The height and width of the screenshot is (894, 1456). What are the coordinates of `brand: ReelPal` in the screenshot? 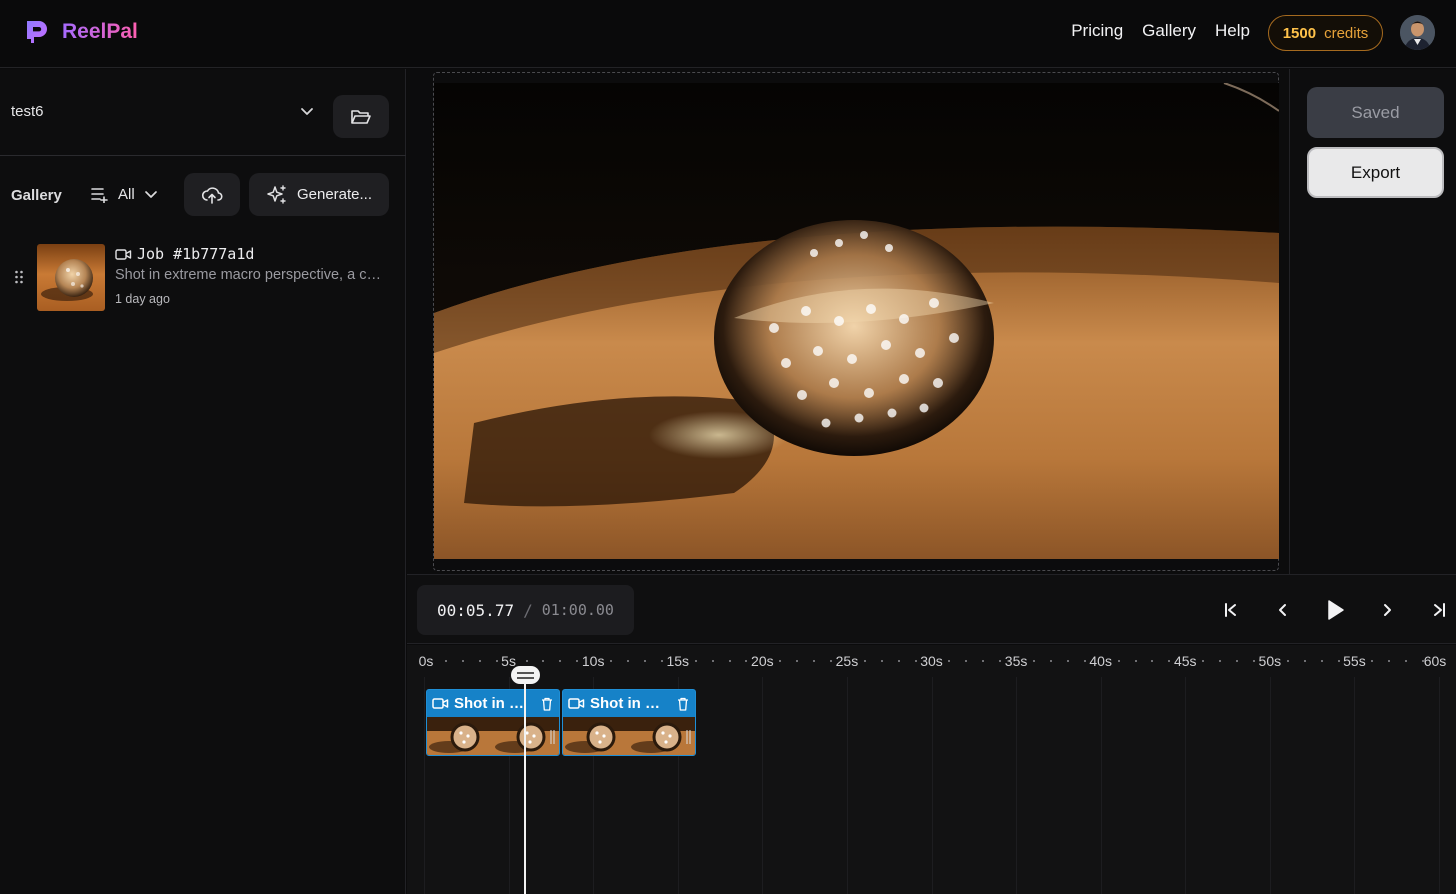 It's located at (80, 32).